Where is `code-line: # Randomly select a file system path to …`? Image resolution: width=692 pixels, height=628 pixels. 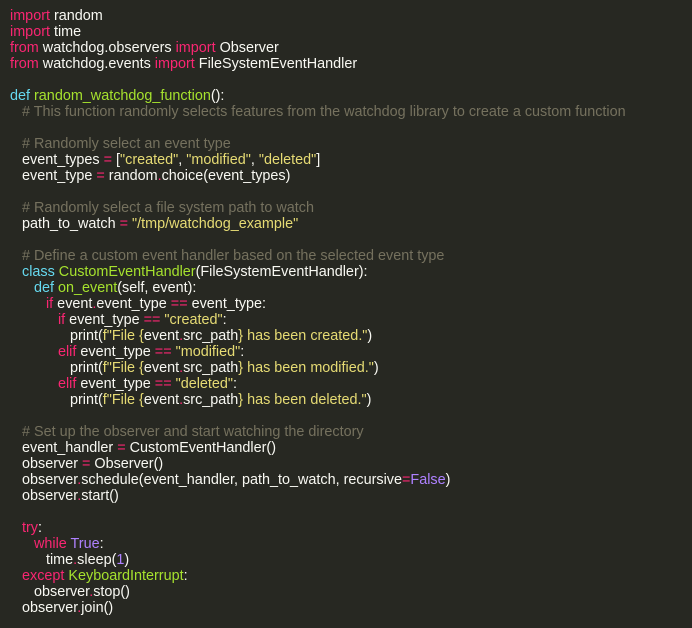 code-line: # Randomly select a file system path to … is located at coordinates (351, 208).